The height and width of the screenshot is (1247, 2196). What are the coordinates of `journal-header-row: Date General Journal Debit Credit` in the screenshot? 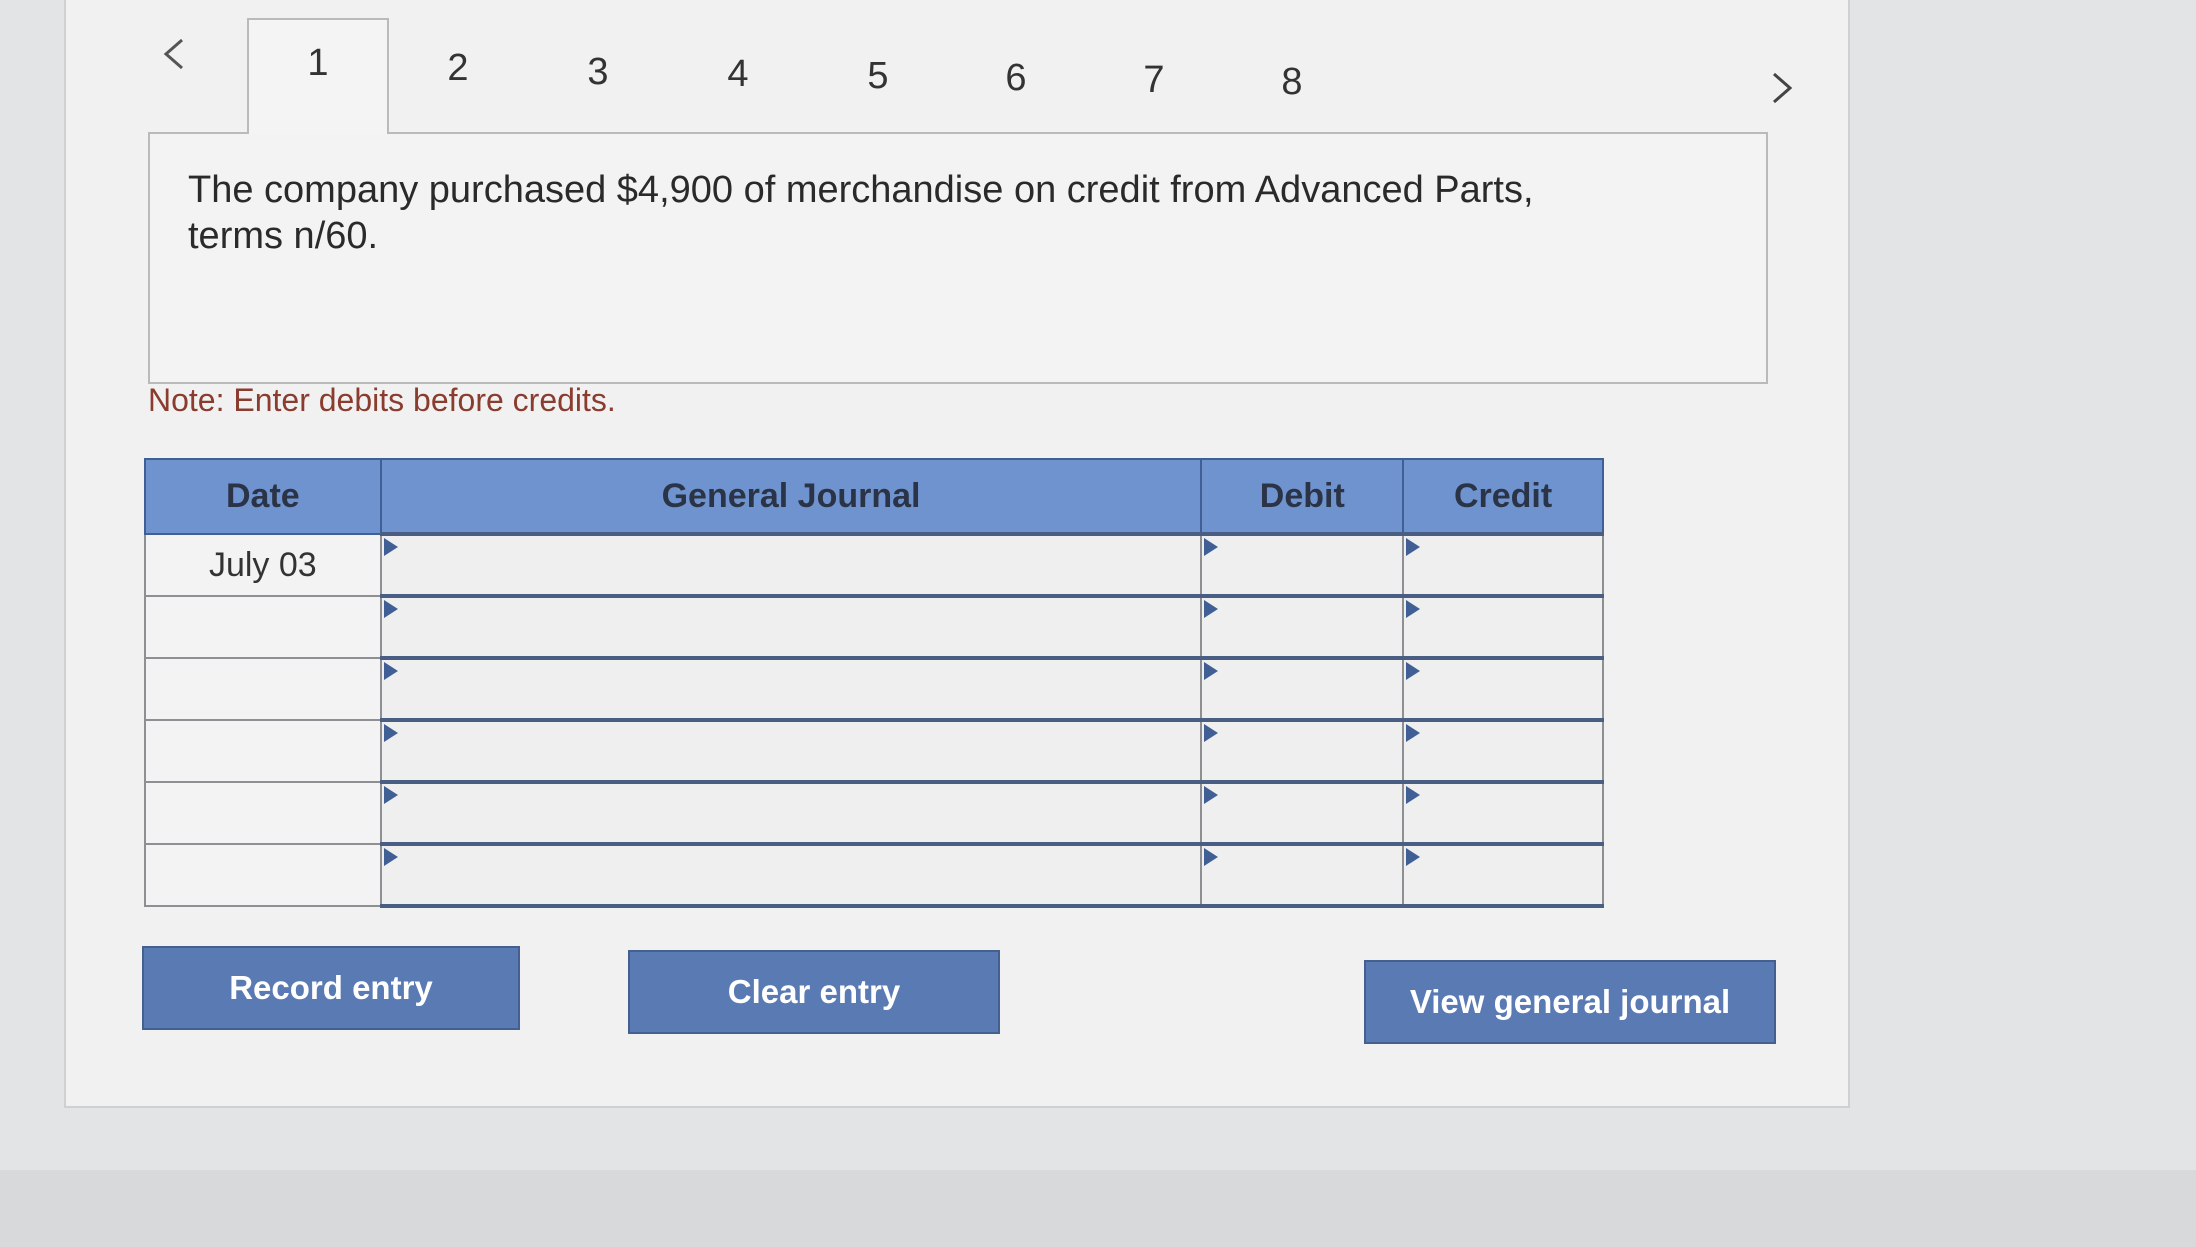 It's located at (874, 496).